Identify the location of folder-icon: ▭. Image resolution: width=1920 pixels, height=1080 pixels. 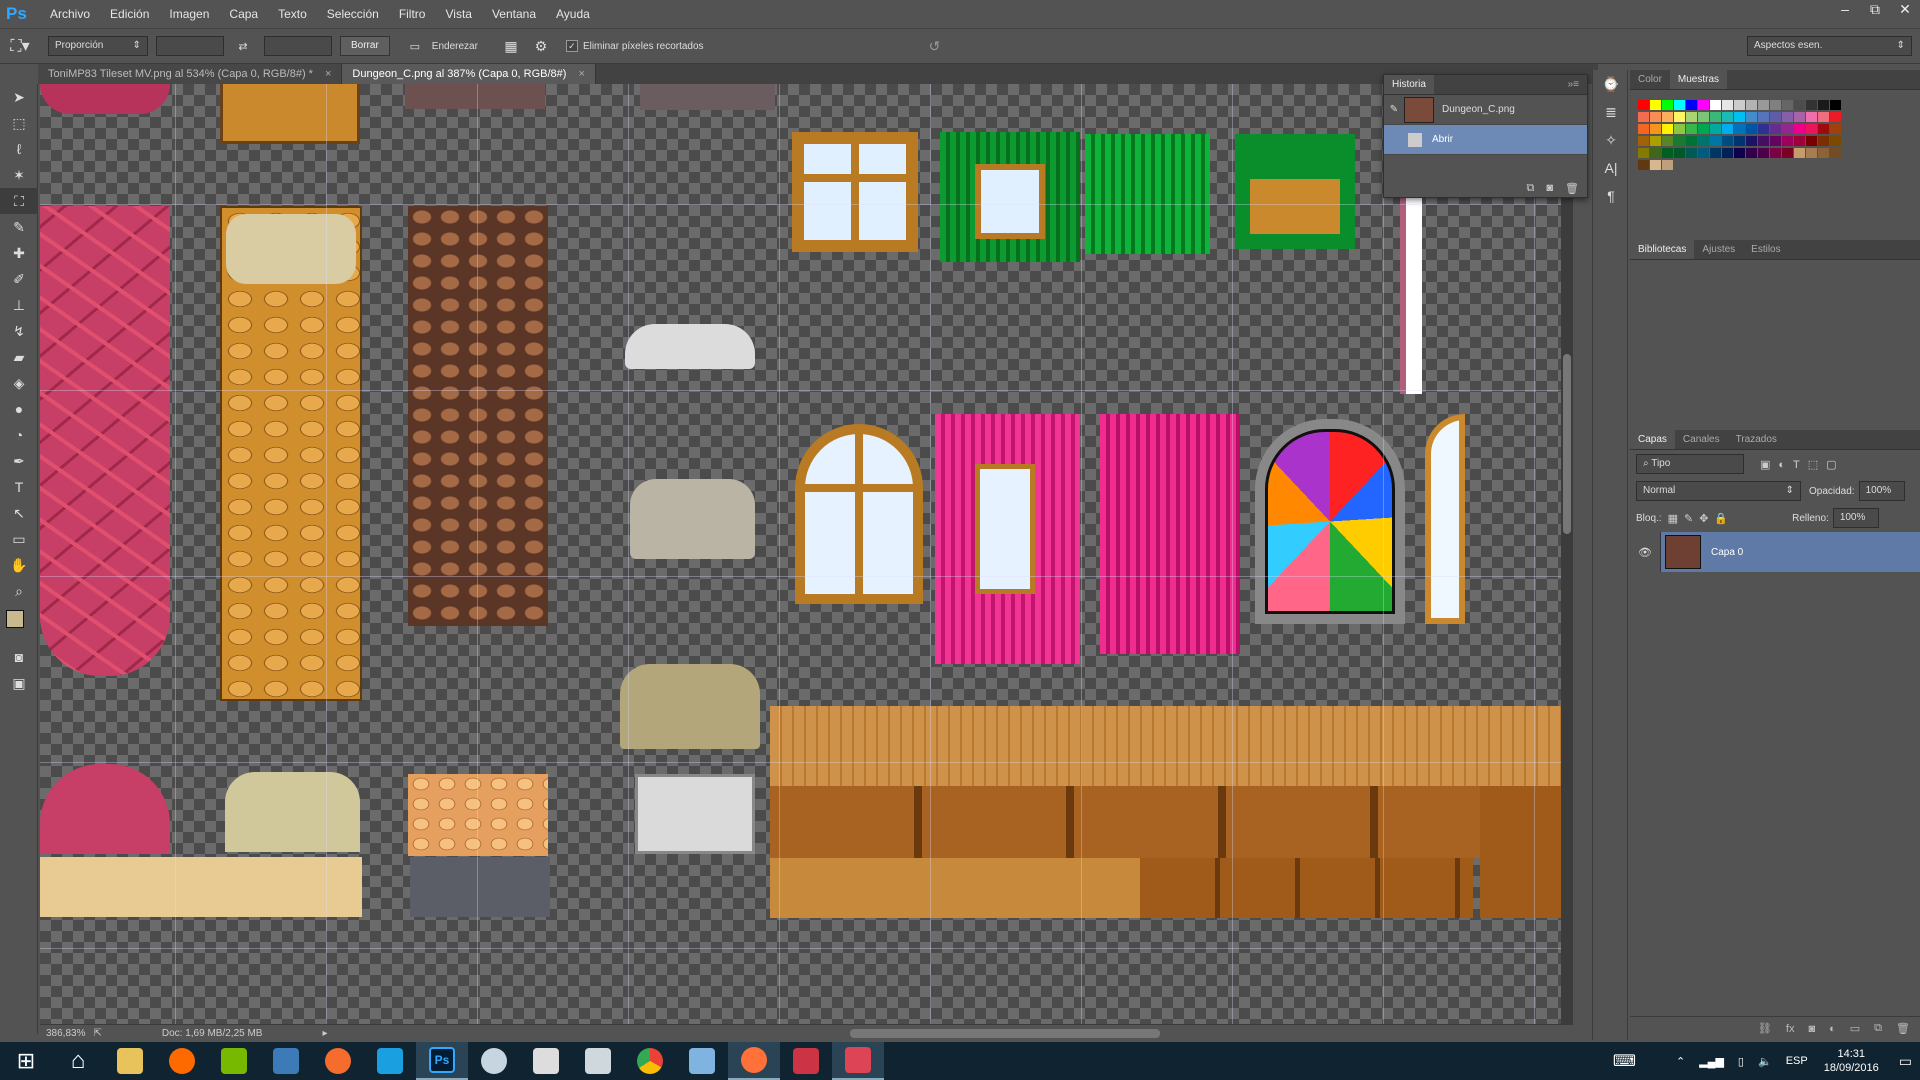
(1855, 1028).